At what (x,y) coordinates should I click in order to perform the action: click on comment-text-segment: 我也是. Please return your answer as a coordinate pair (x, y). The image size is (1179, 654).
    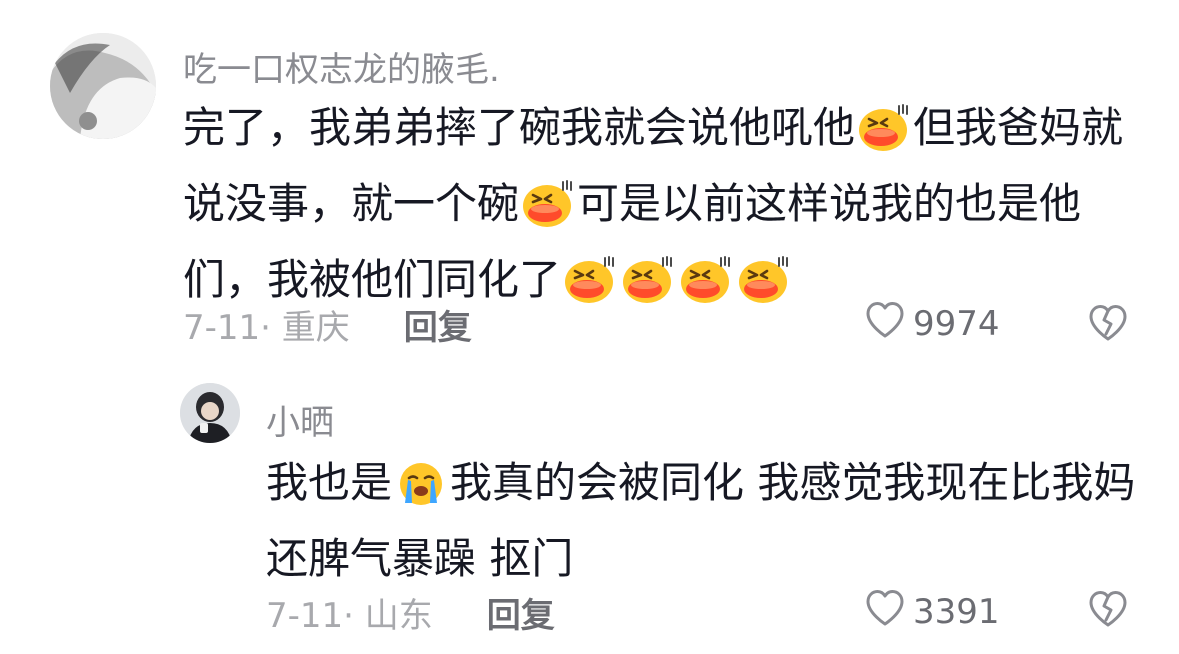
    Looking at the image, I should click on (329, 482).